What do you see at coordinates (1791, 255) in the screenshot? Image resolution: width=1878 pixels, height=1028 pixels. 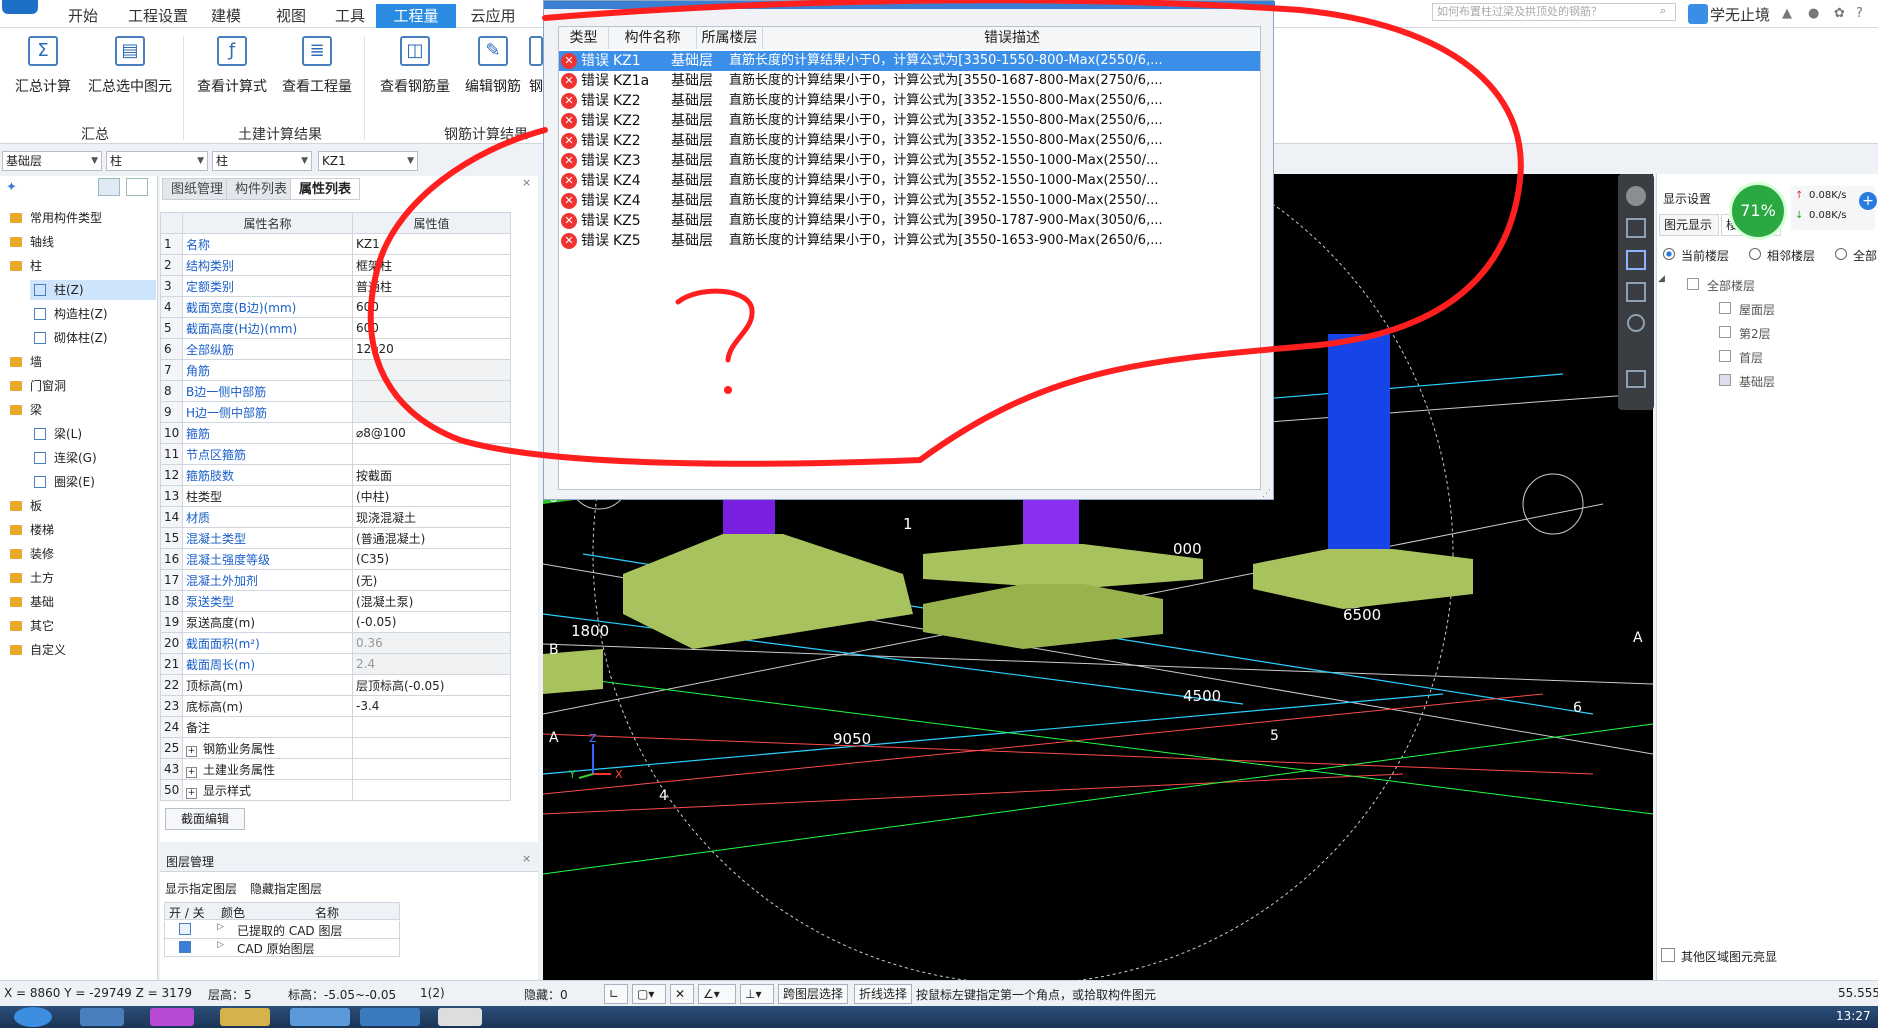 I see `floor-radio: 相邻楼层` at bounding box center [1791, 255].